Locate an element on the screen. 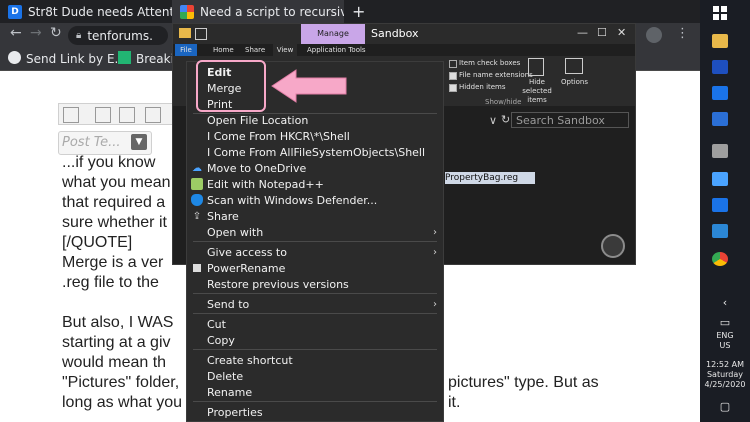 The width and height of the screenshot is (750, 422). address-bar: 🔒︎ tenforums. is located at coordinates (118, 35).